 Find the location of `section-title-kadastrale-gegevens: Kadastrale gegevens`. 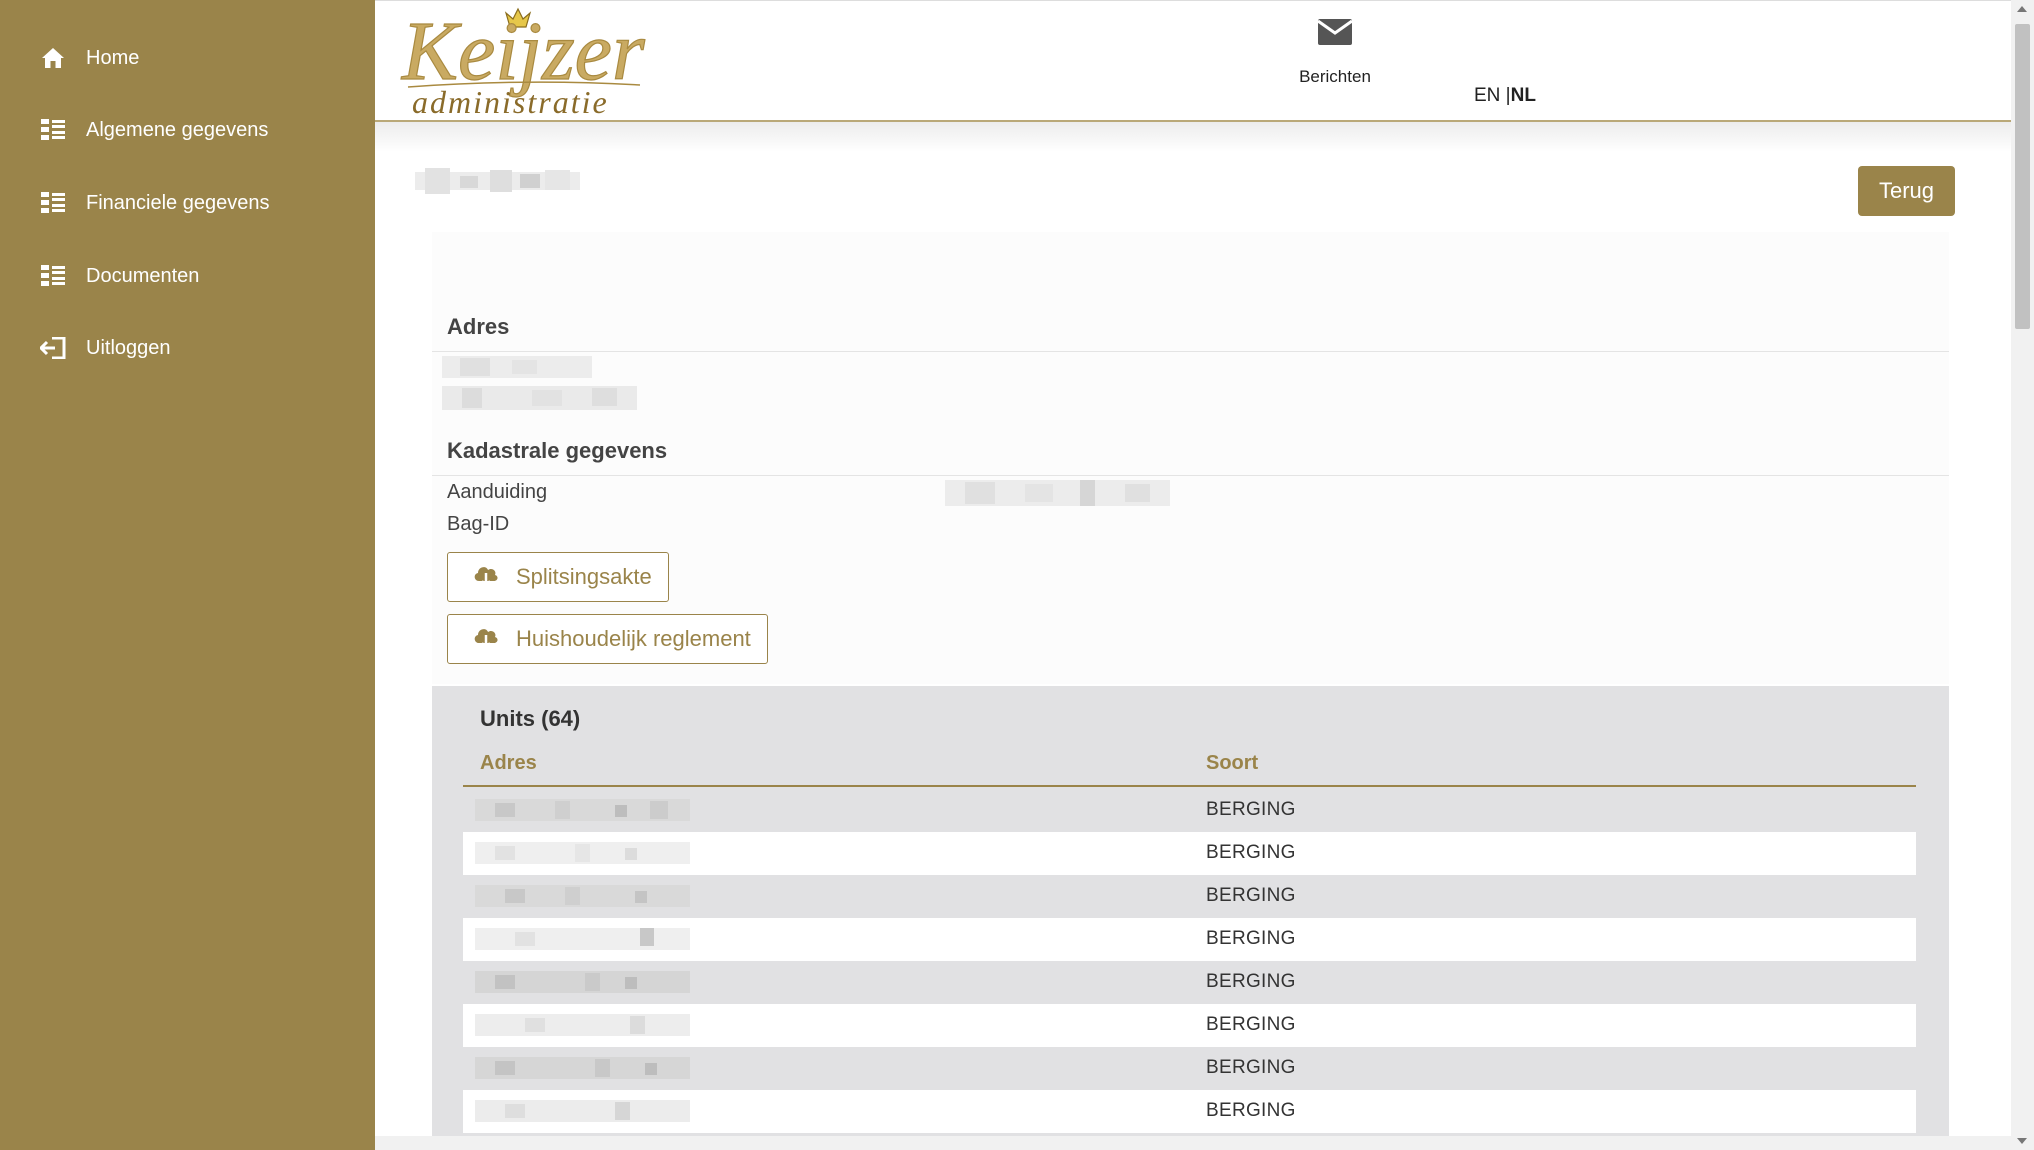

section-title-kadastrale-gegevens: Kadastrale gegevens is located at coordinates (557, 450).